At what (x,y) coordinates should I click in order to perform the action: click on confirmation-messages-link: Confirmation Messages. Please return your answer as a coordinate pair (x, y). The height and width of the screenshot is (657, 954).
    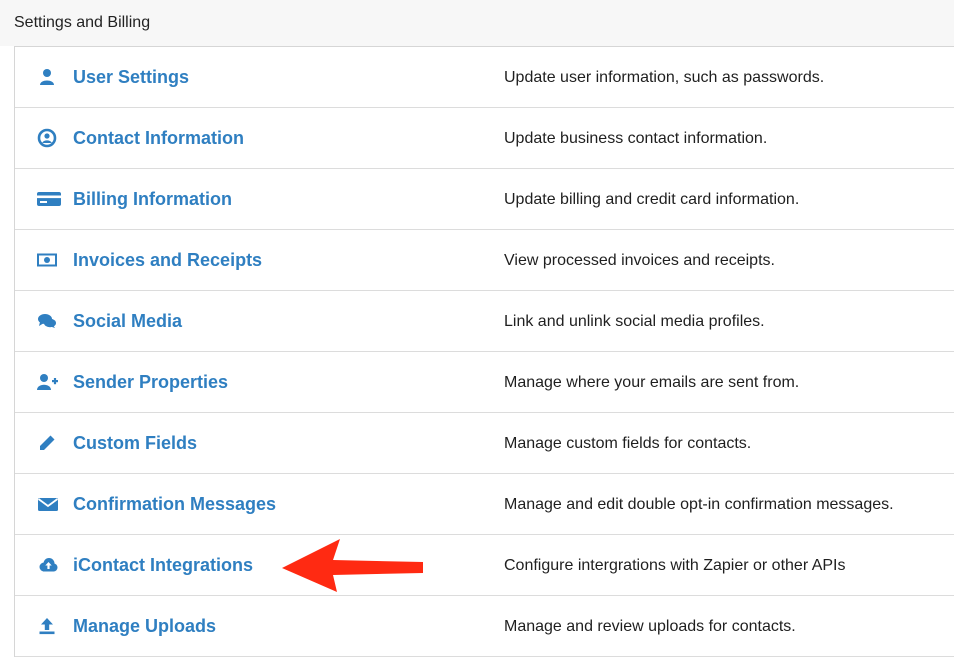
    Looking at the image, I should click on (250, 504).